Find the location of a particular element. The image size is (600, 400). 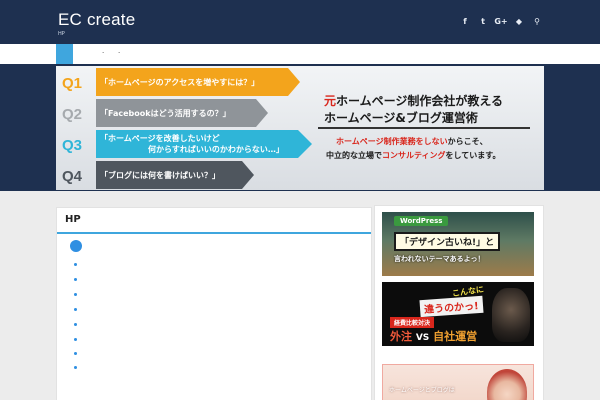

facebook-icon: f is located at coordinates (465, 22).